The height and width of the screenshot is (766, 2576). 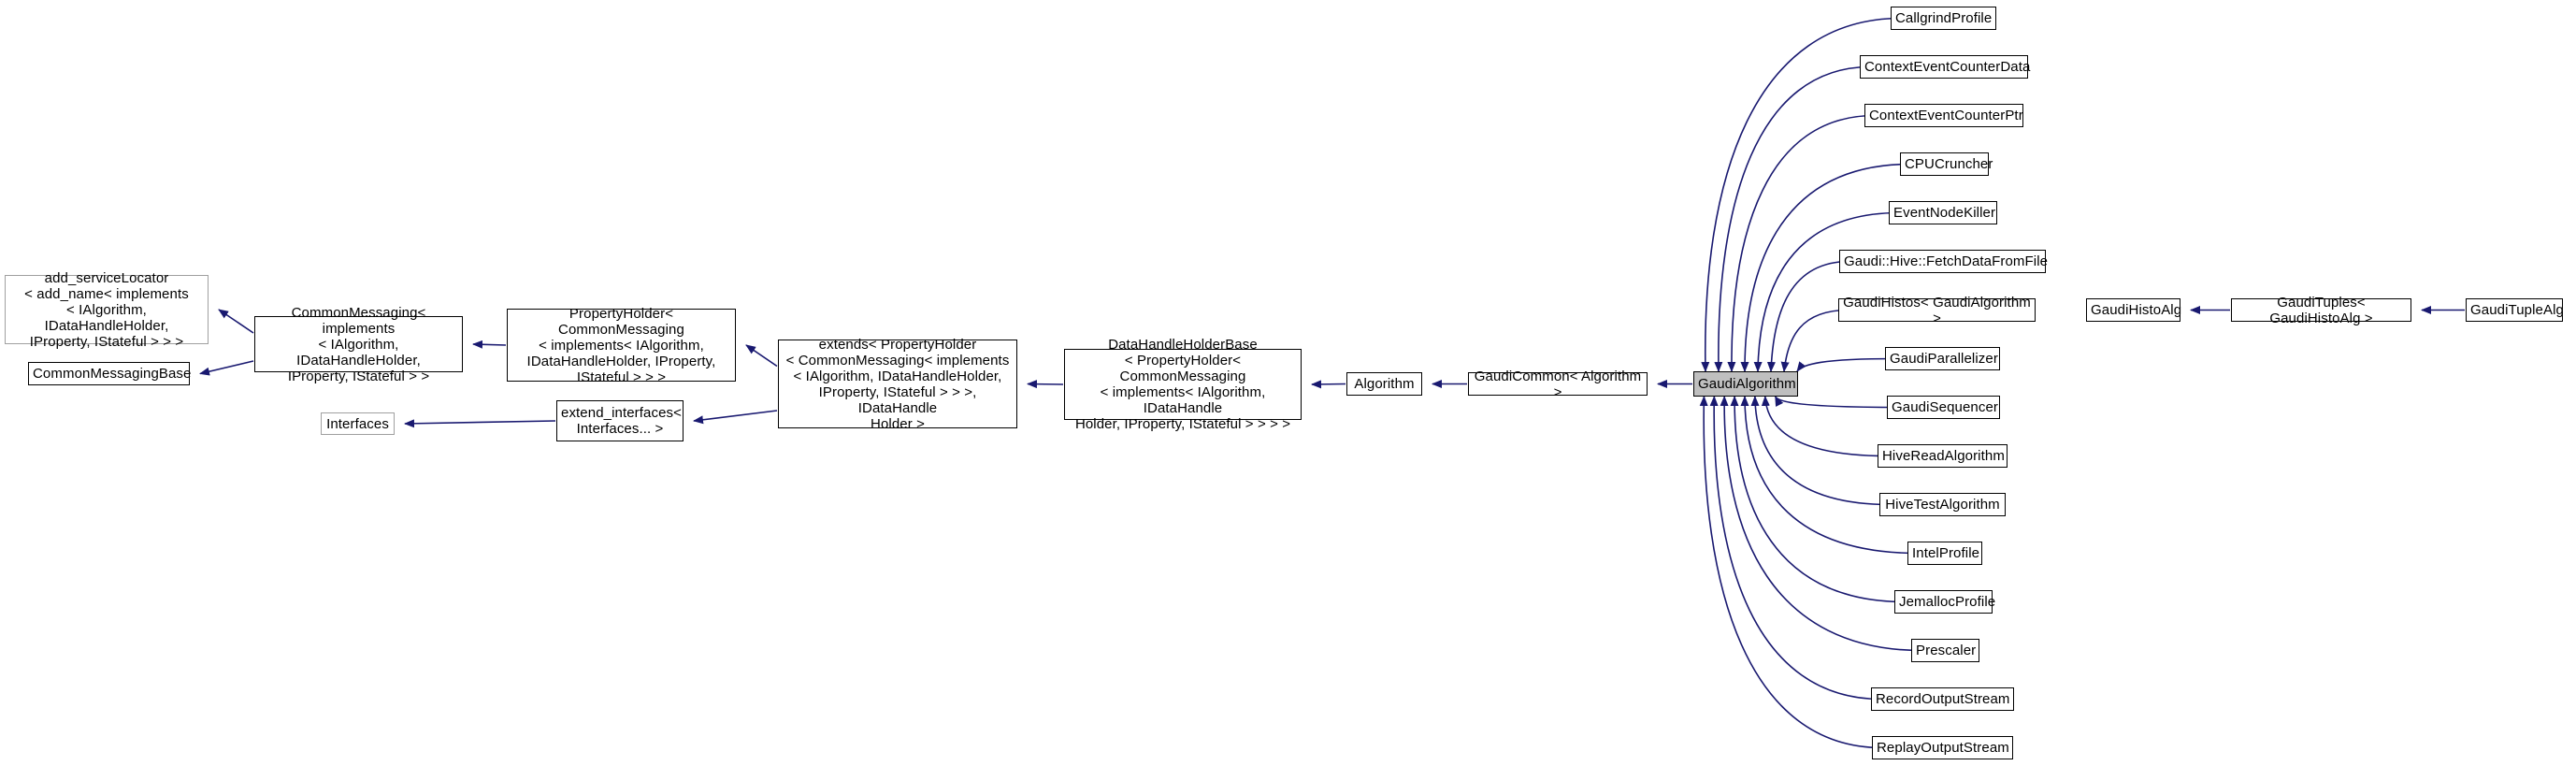 I want to click on derived-class-node: HiveReadAlgorithm, so click(x=1943, y=456).